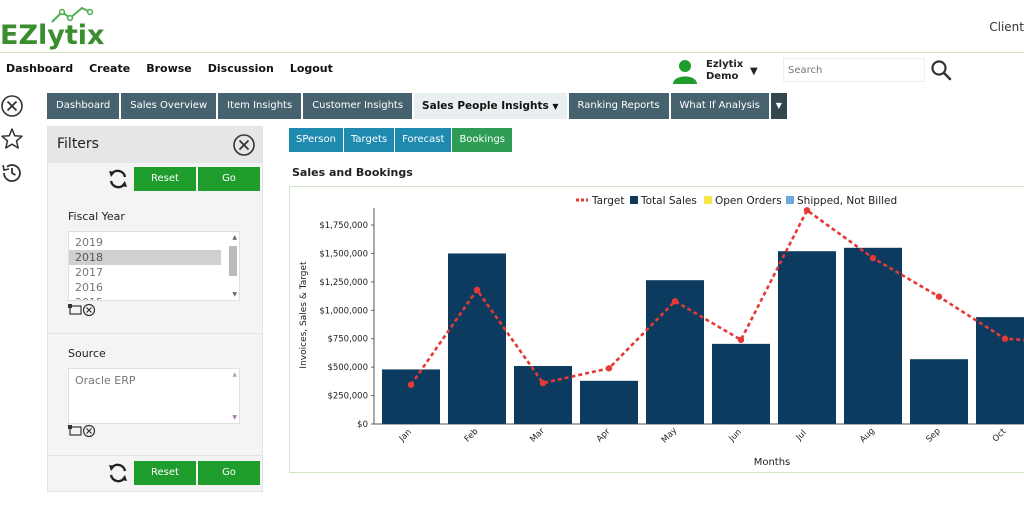  I want to click on y-axis-title: Invoices, Sales & Target, so click(304, 315).